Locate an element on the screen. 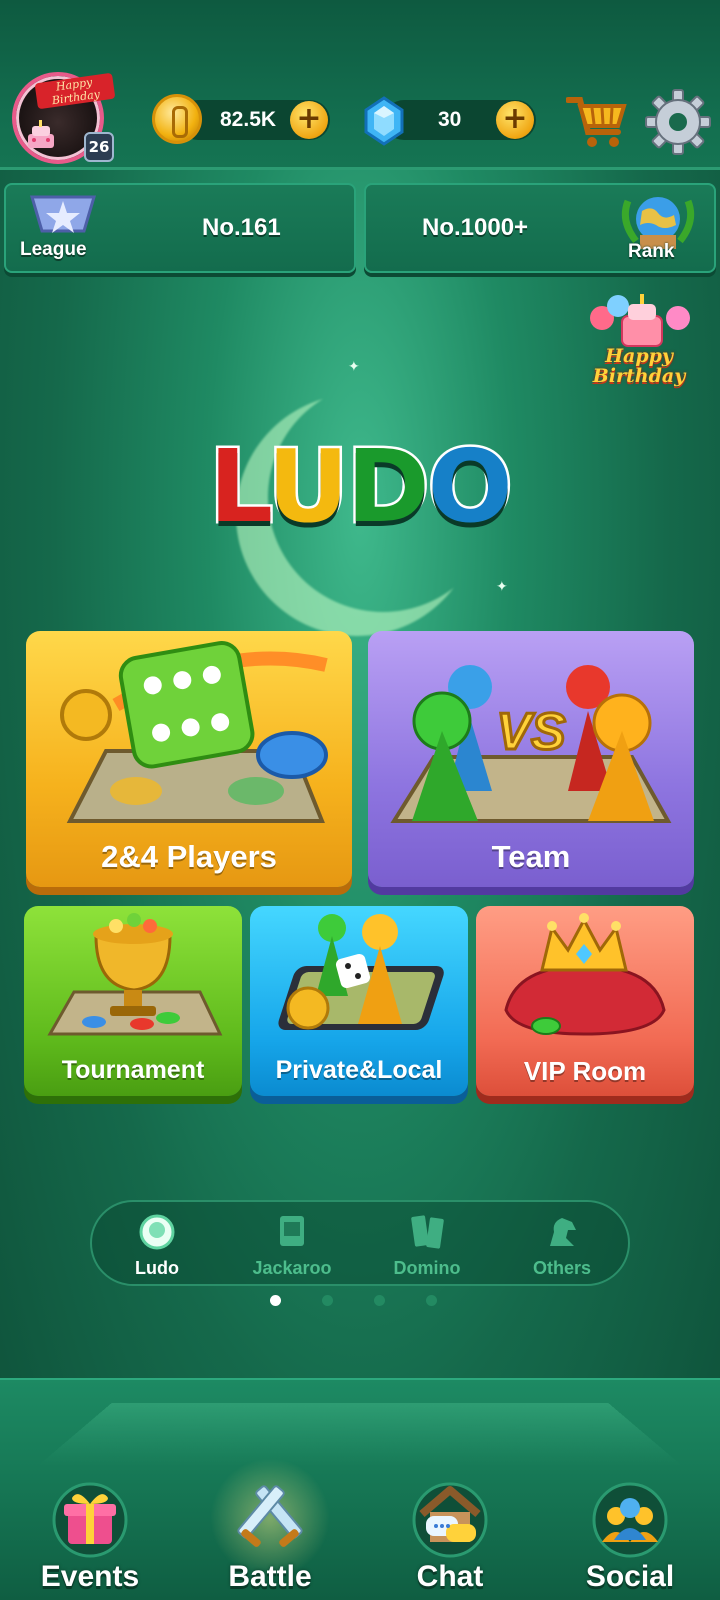  ludo-logo: LUDO is located at coordinates (360, 486).